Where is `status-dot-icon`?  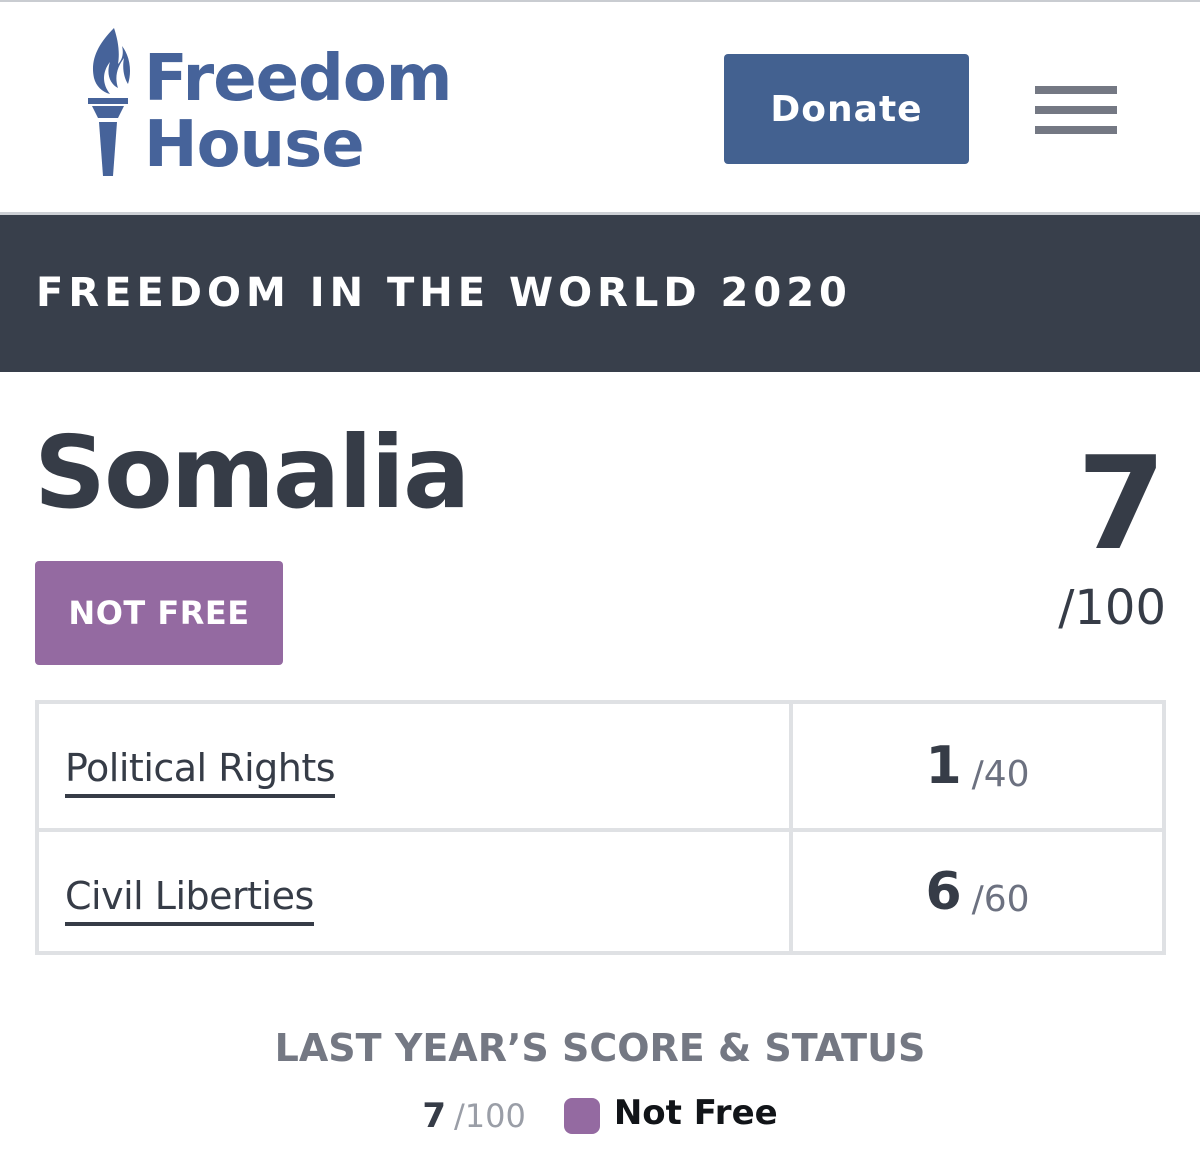 status-dot-icon is located at coordinates (581, 1116).